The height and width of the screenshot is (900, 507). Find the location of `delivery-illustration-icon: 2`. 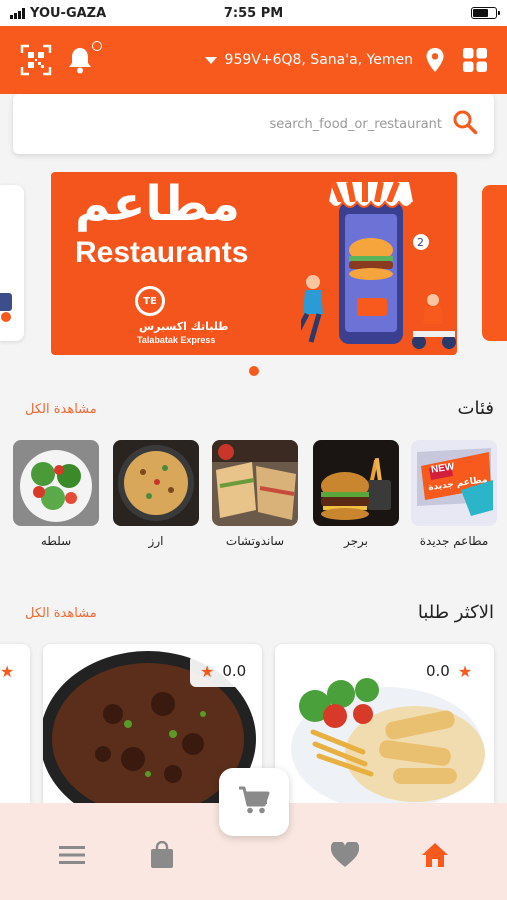

delivery-illustration-icon: 2 is located at coordinates (378, 264).